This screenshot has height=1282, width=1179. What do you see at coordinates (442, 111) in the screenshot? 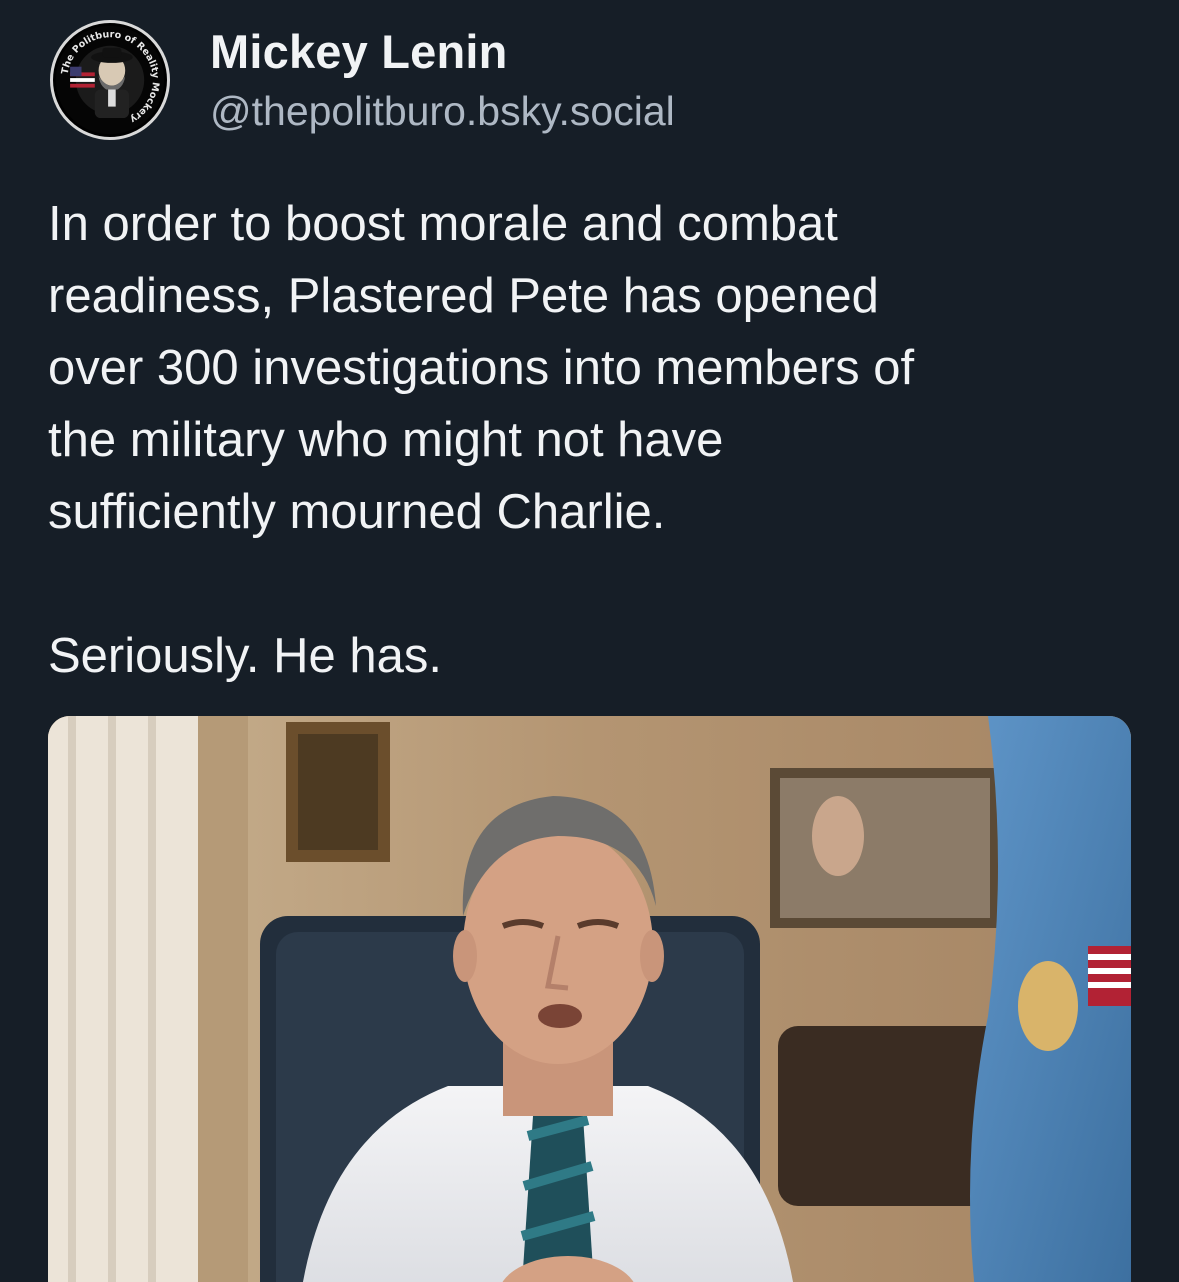
I see `handle: @thepolitburo.bsky.social` at bounding box center [442, 111].